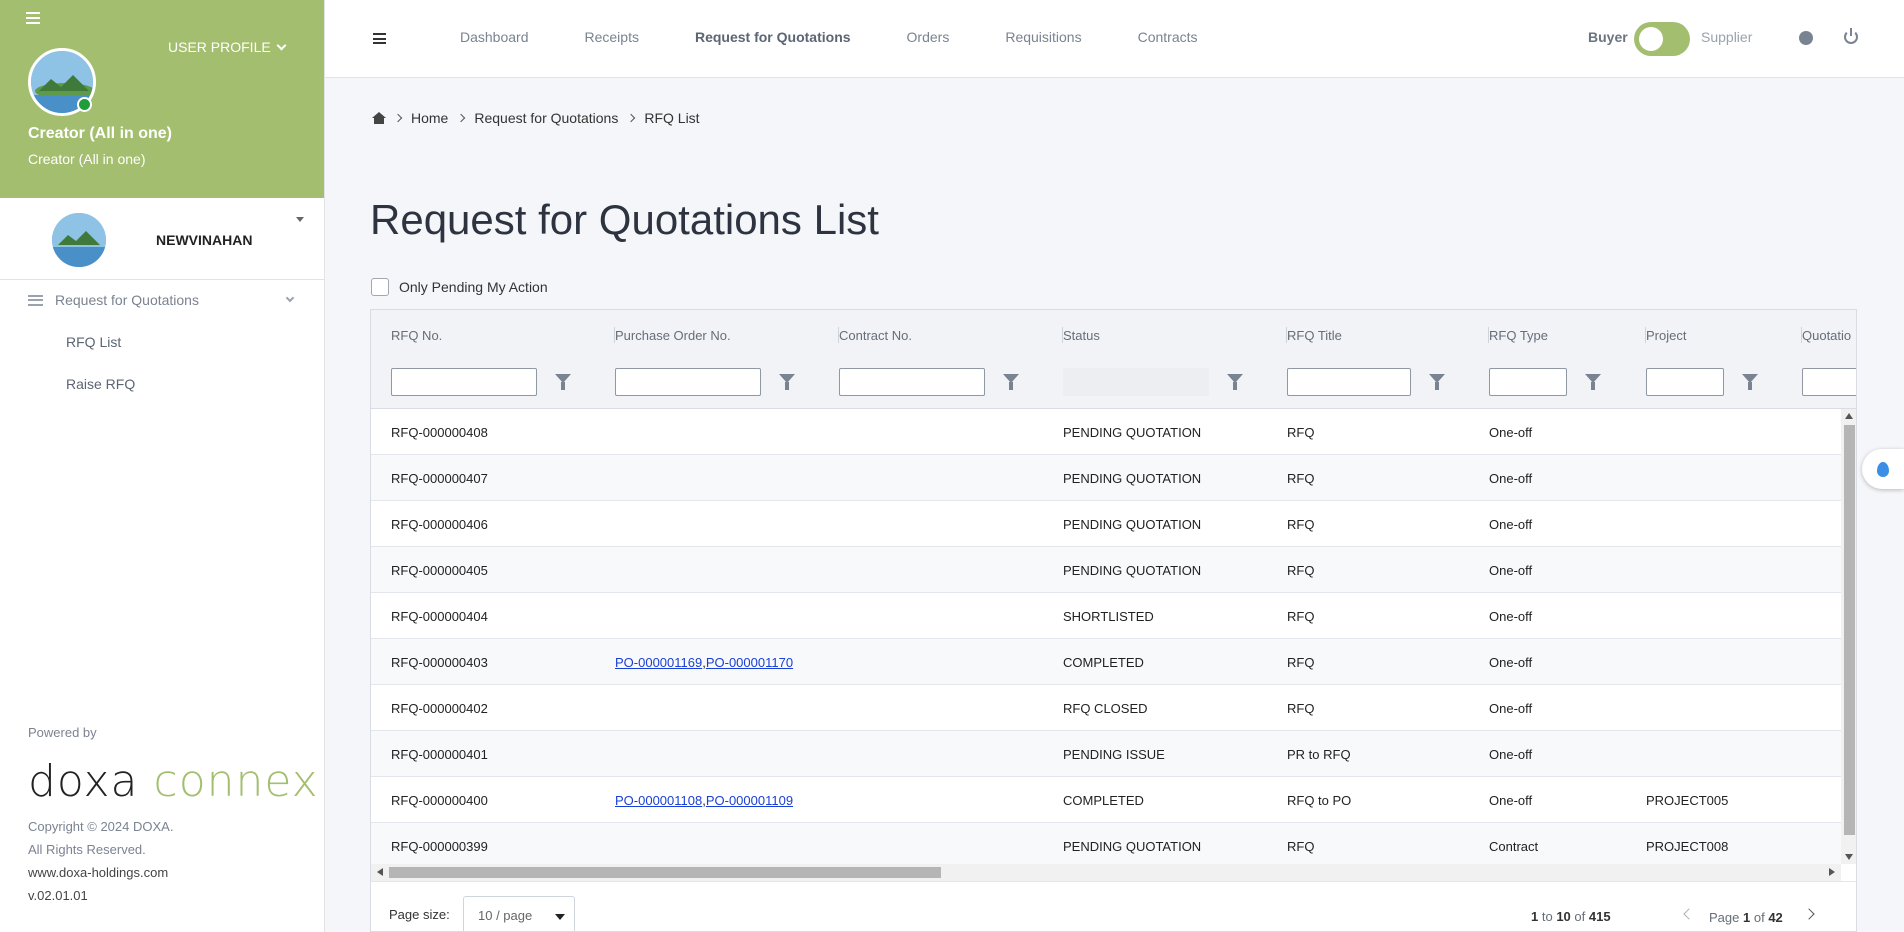  Describe the element at coordinates (1651, 39) in the screenshot. I see `toggle-knob` at that location.